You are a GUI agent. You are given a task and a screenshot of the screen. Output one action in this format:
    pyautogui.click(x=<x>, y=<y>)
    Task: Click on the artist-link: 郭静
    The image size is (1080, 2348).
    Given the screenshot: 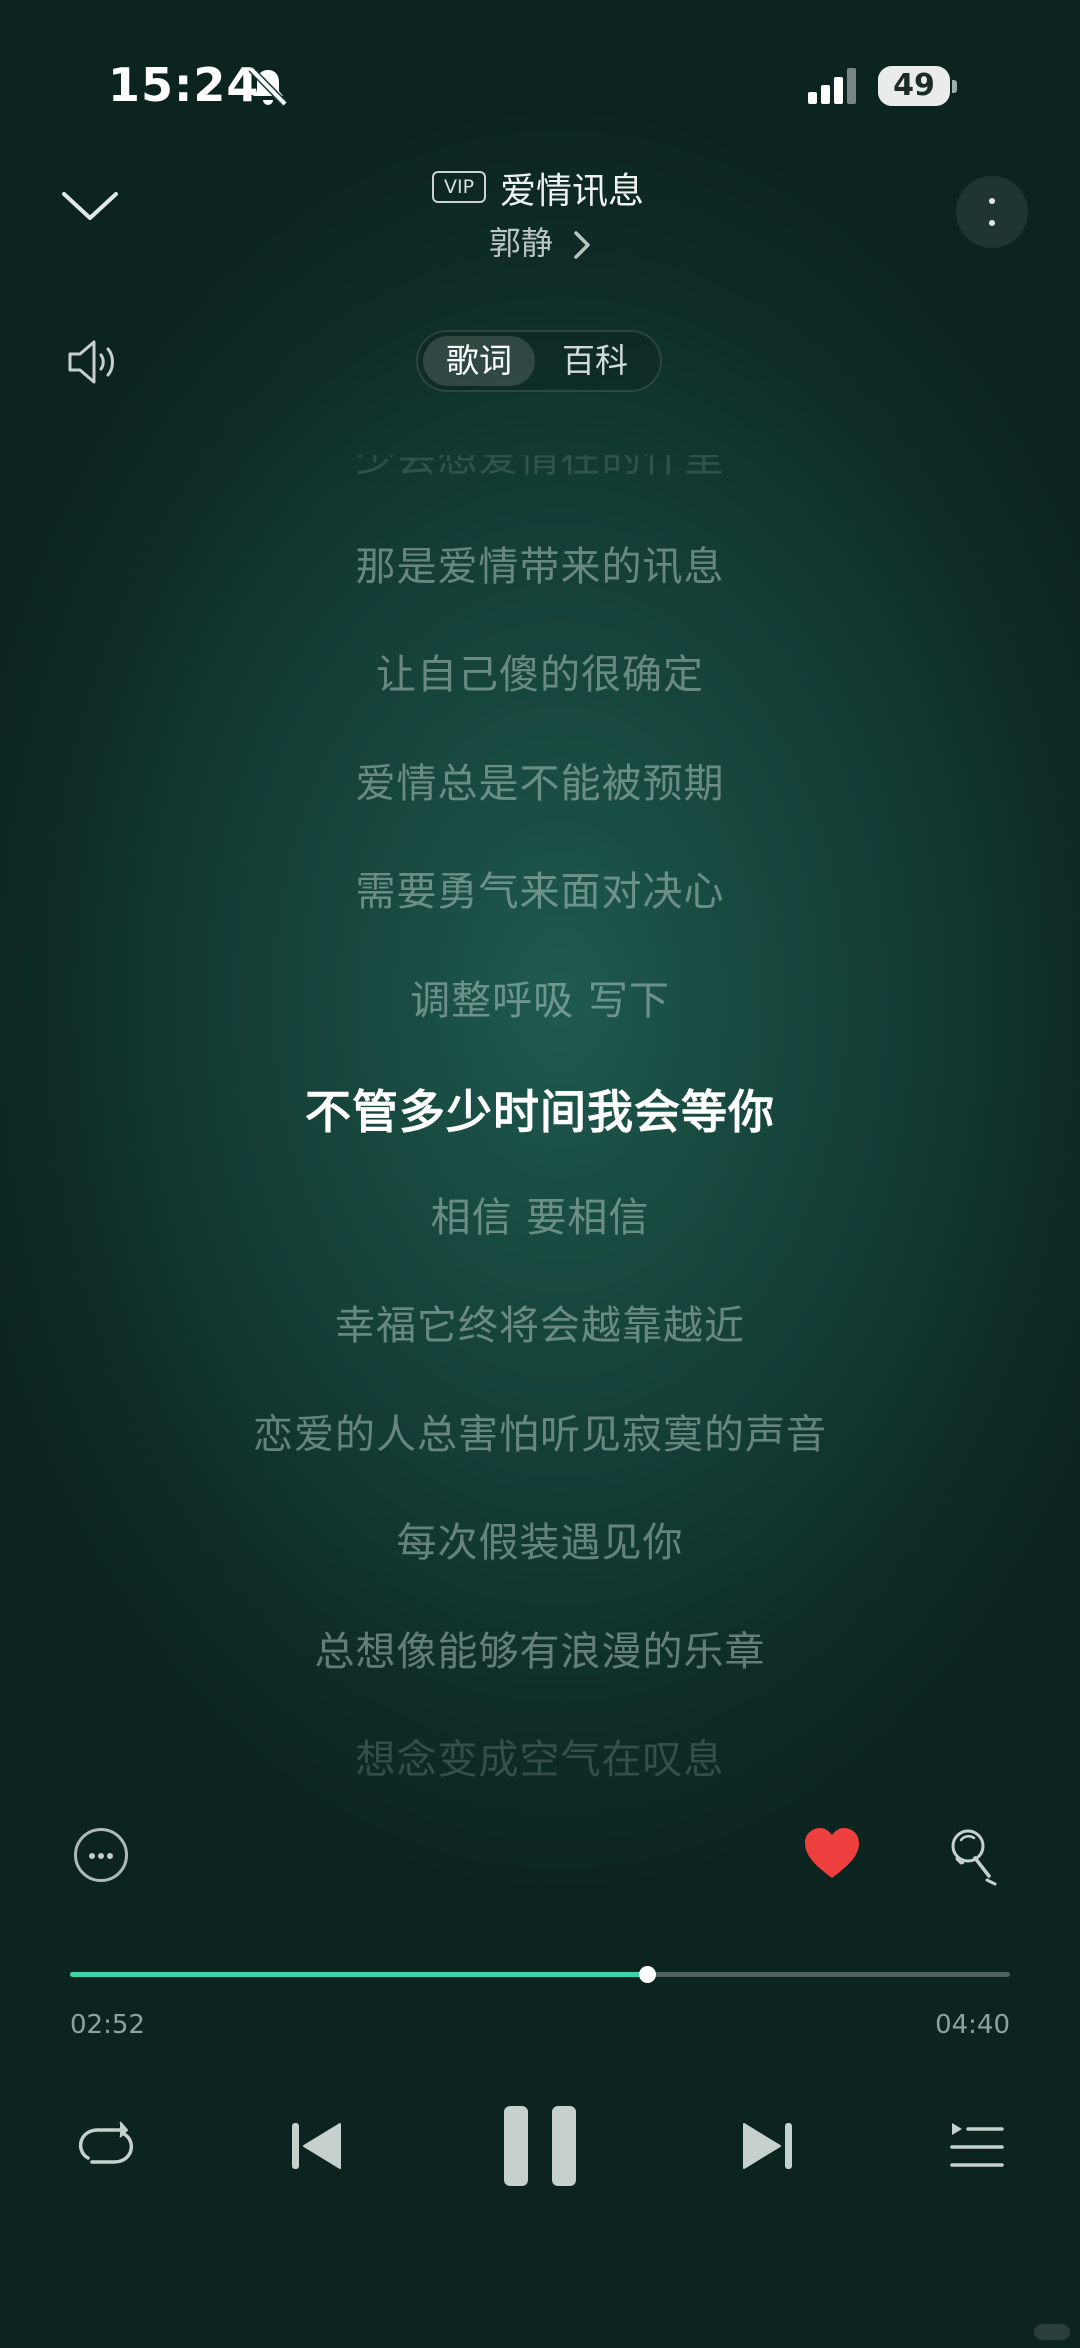 What is the action you would take?
    pyautogui.click(x=540, y=241)
    